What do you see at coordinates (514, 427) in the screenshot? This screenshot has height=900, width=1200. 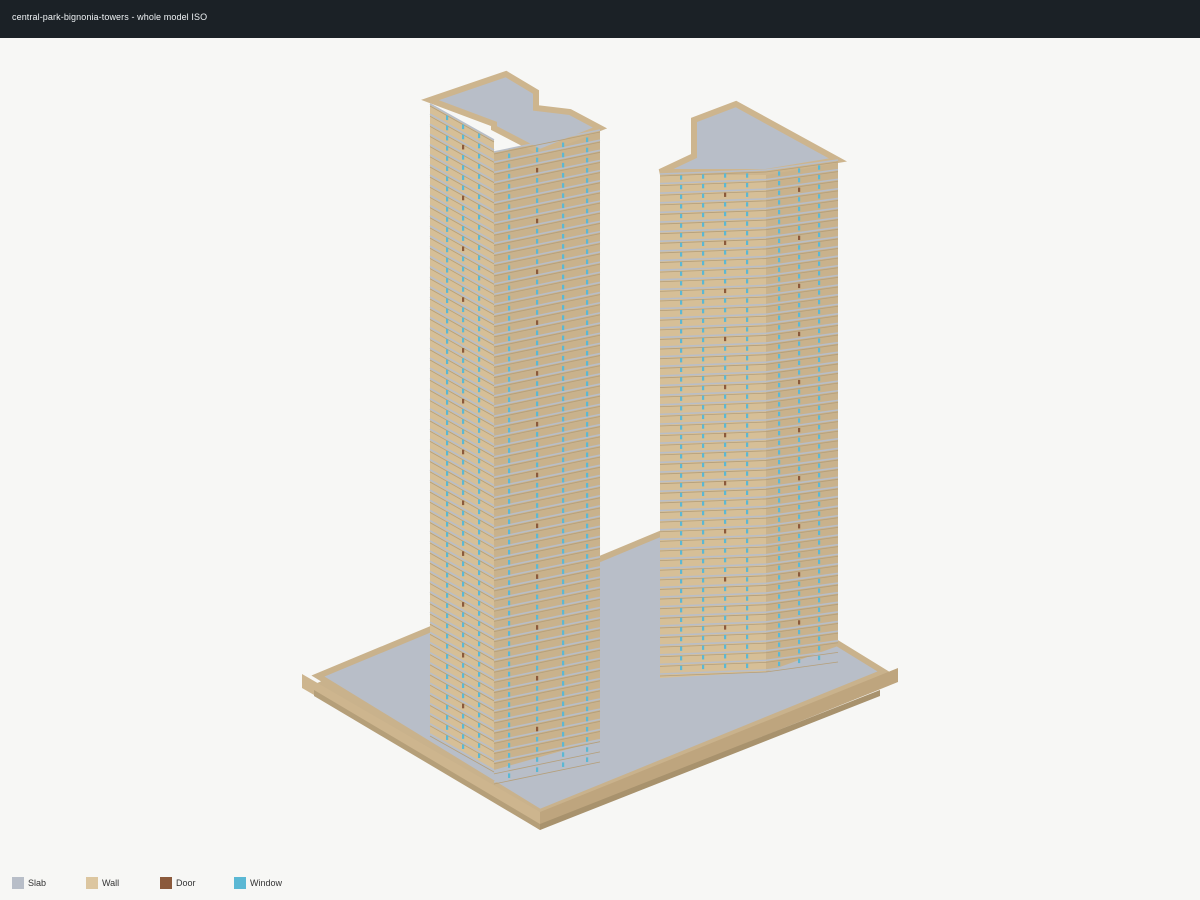 I see `tower-west` at bounding box center [514, 427].